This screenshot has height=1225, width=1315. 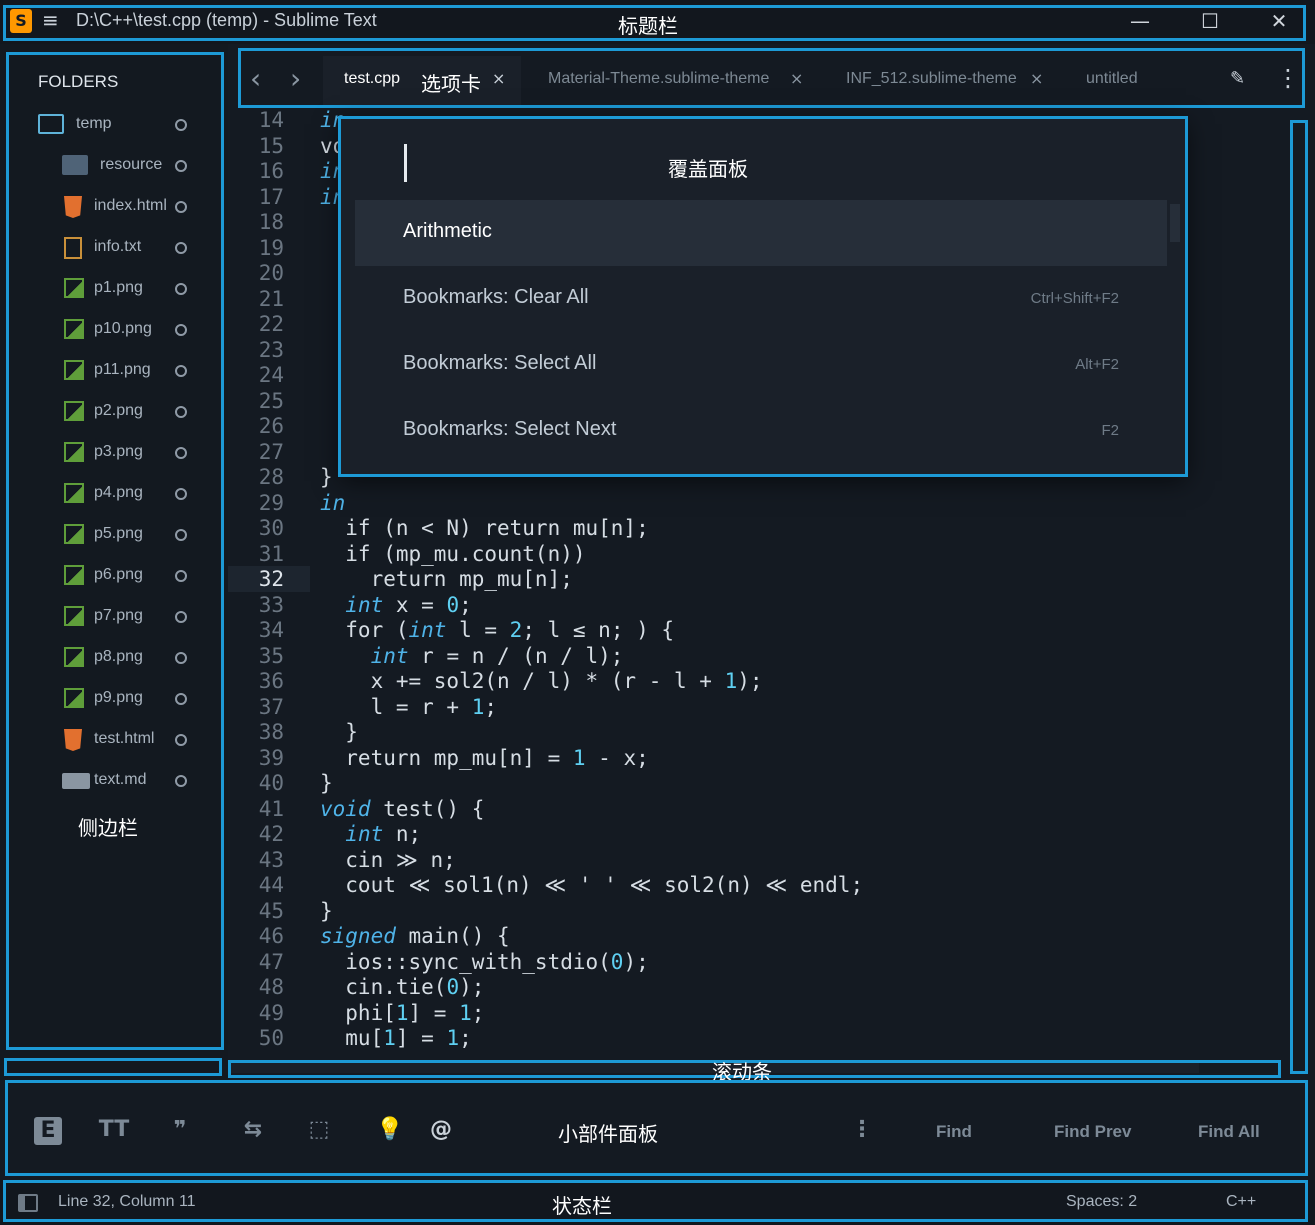 I want to click on sidebar-item: test.html, so click(x=110, y=740).